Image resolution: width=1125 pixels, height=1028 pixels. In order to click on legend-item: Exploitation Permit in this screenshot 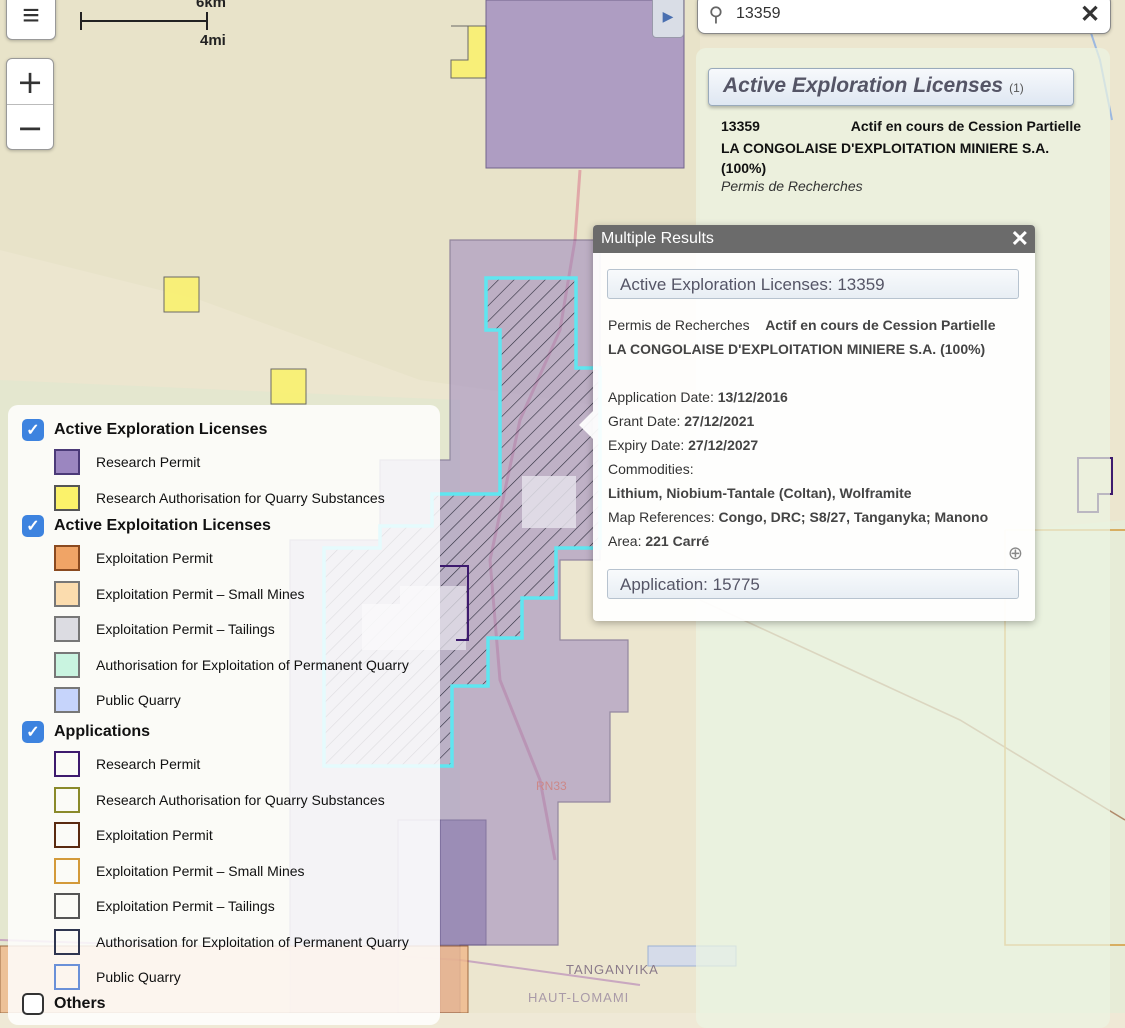, I will do `click(133, 835)`.